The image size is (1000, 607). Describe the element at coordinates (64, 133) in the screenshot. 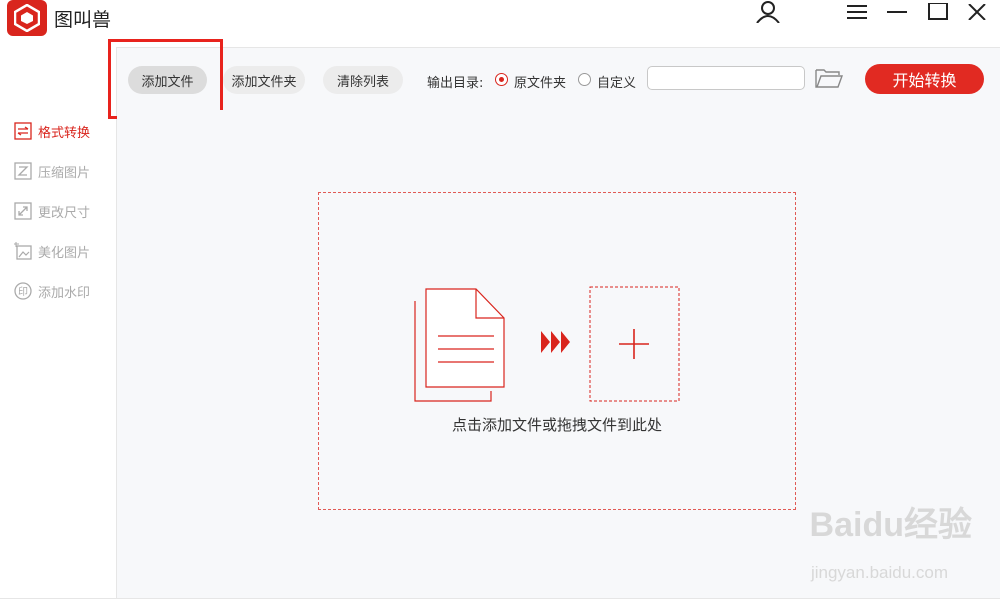

I see `sidebar-item-label: 格式转换` at that location.